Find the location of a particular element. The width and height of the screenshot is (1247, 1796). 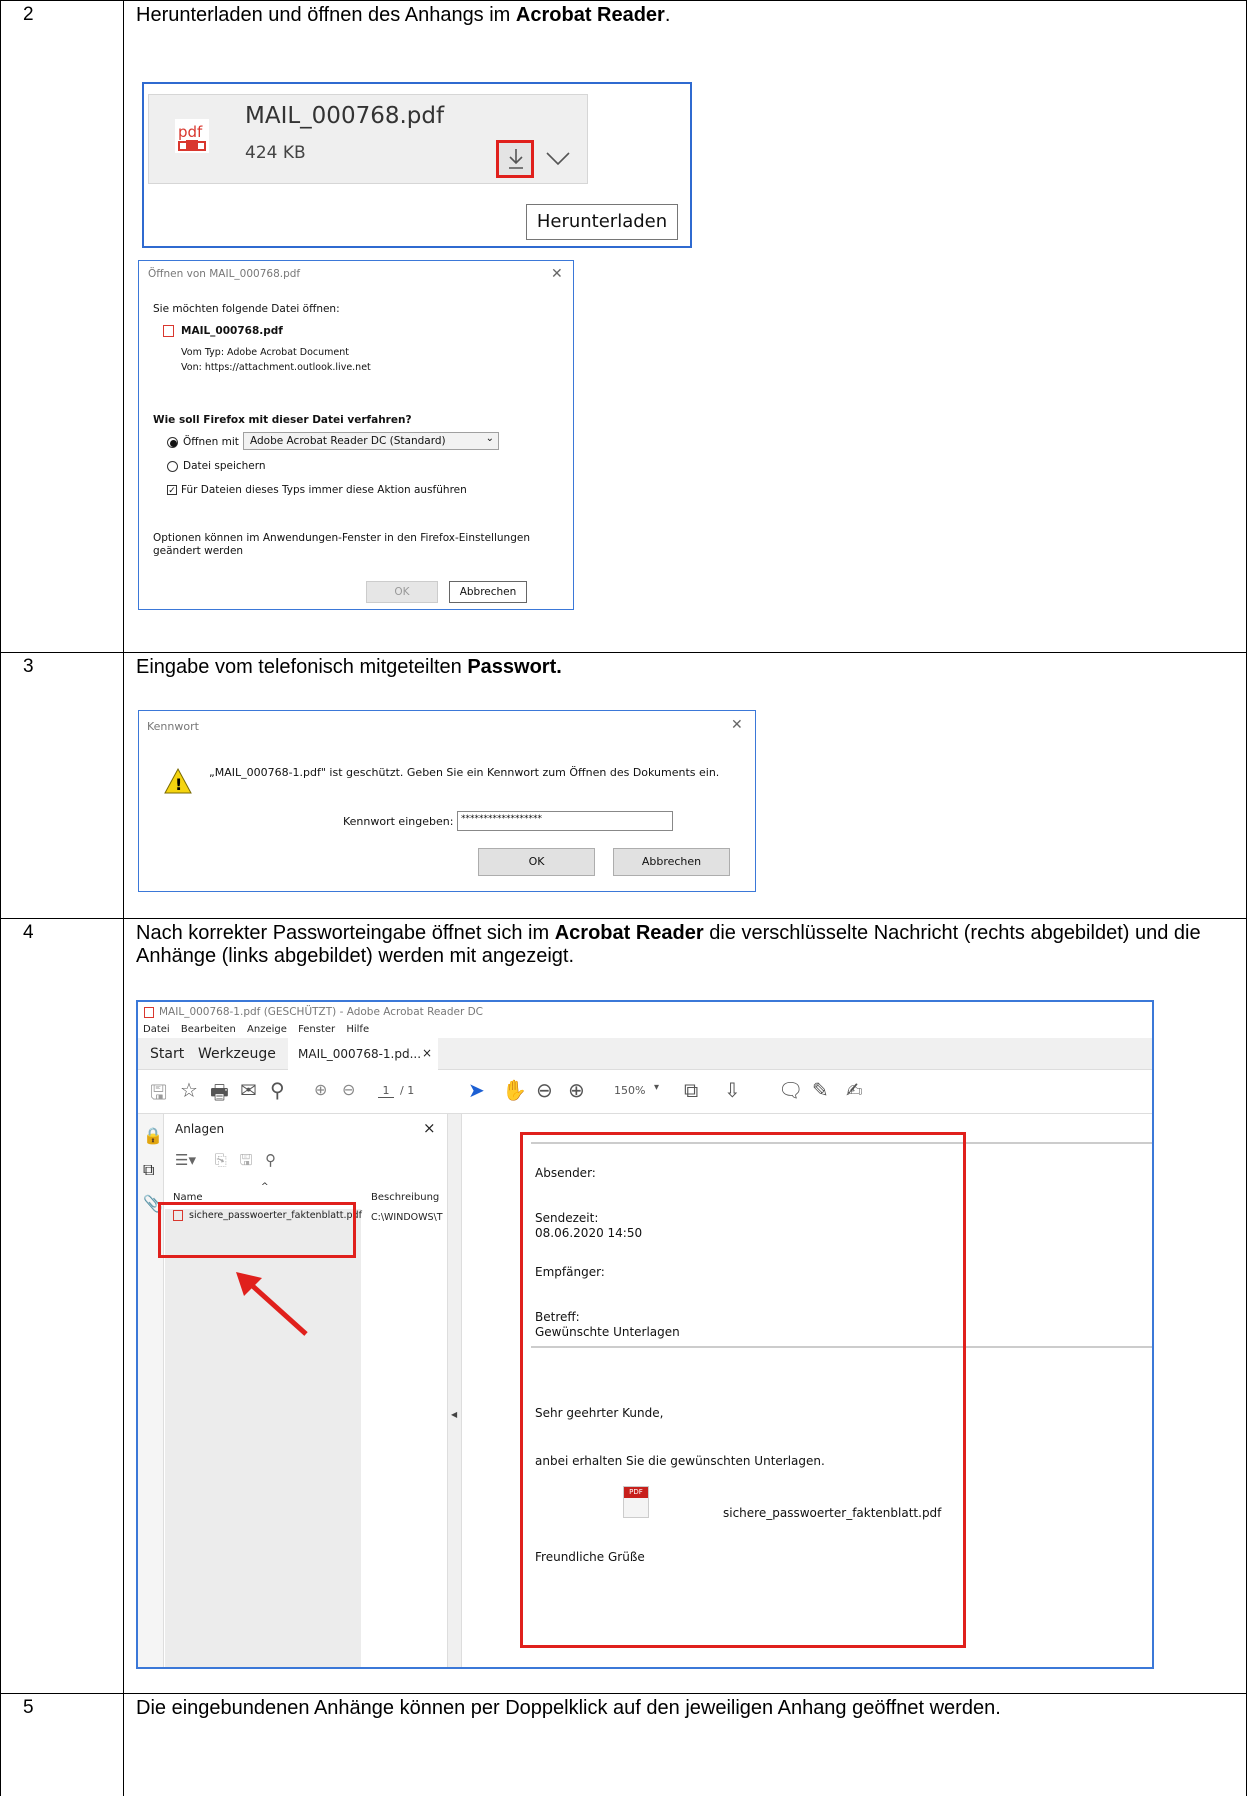

zoom-select: 150% is located at coordinates (629, 1090).